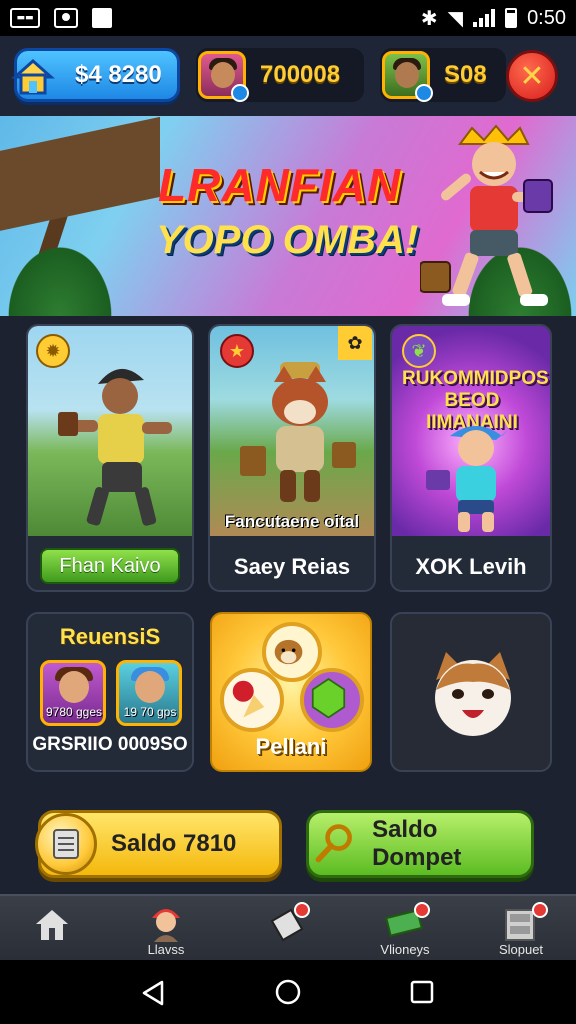 This screenshot has height=1024, width=576. I want to click on cat-card, so click(471, 692).